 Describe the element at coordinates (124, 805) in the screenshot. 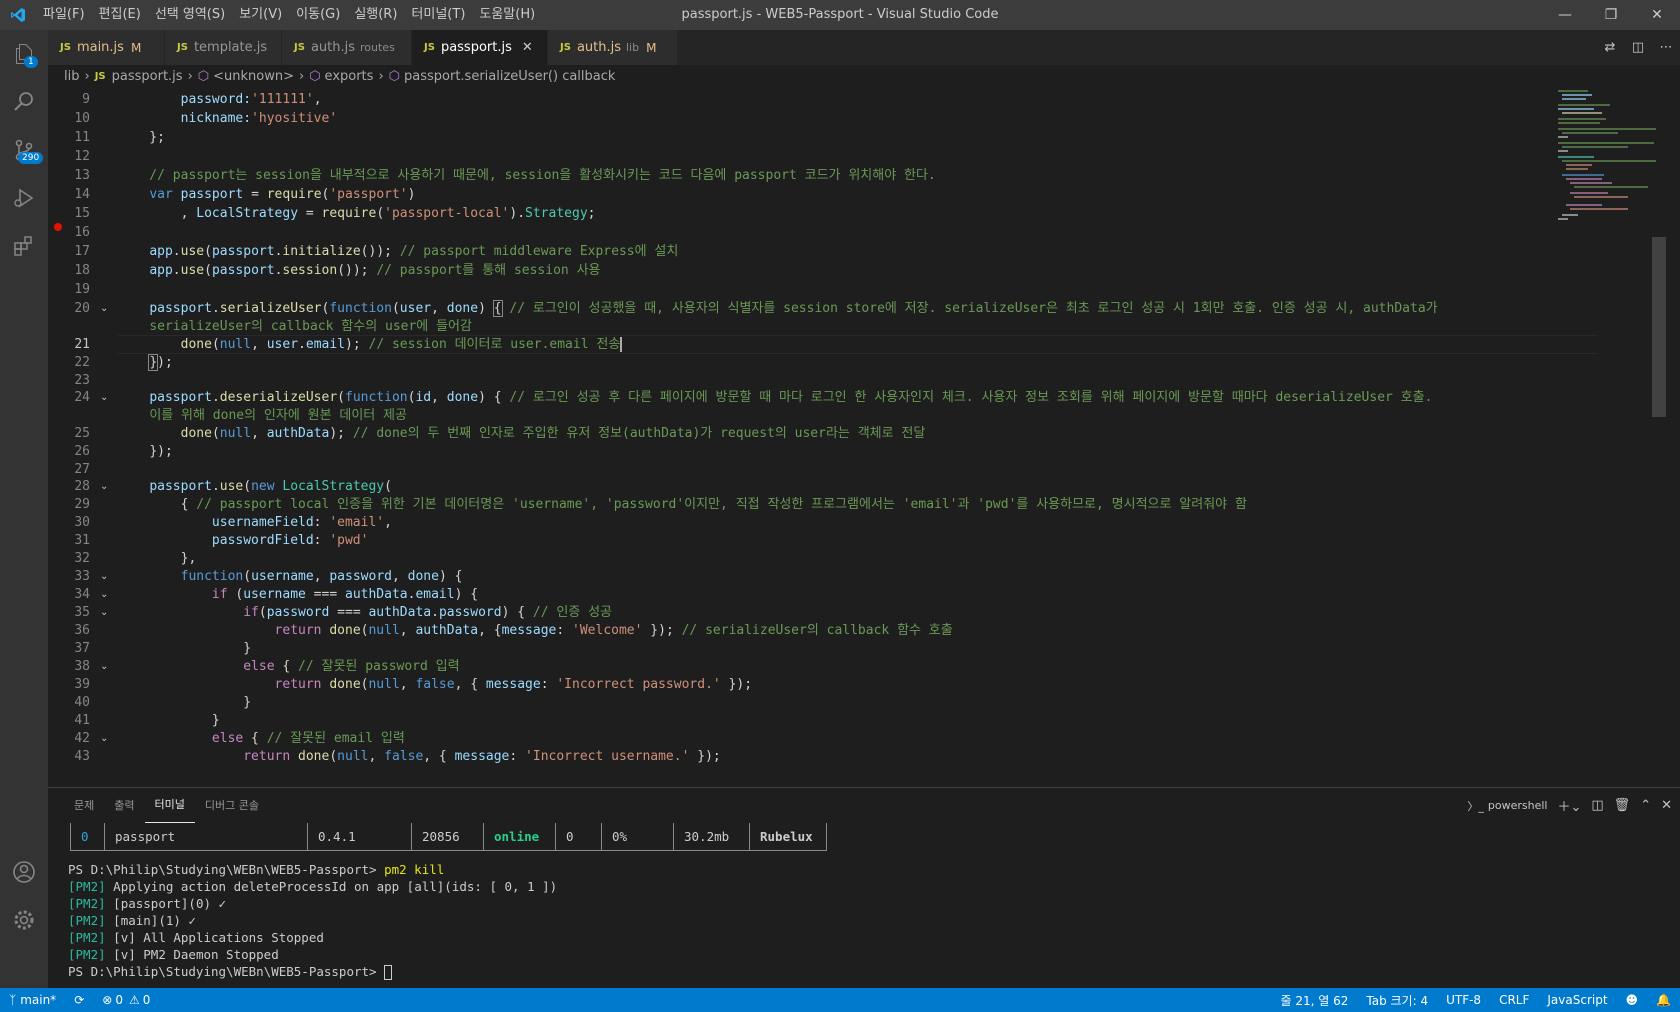

I see `tab-output: 출력` at that location.